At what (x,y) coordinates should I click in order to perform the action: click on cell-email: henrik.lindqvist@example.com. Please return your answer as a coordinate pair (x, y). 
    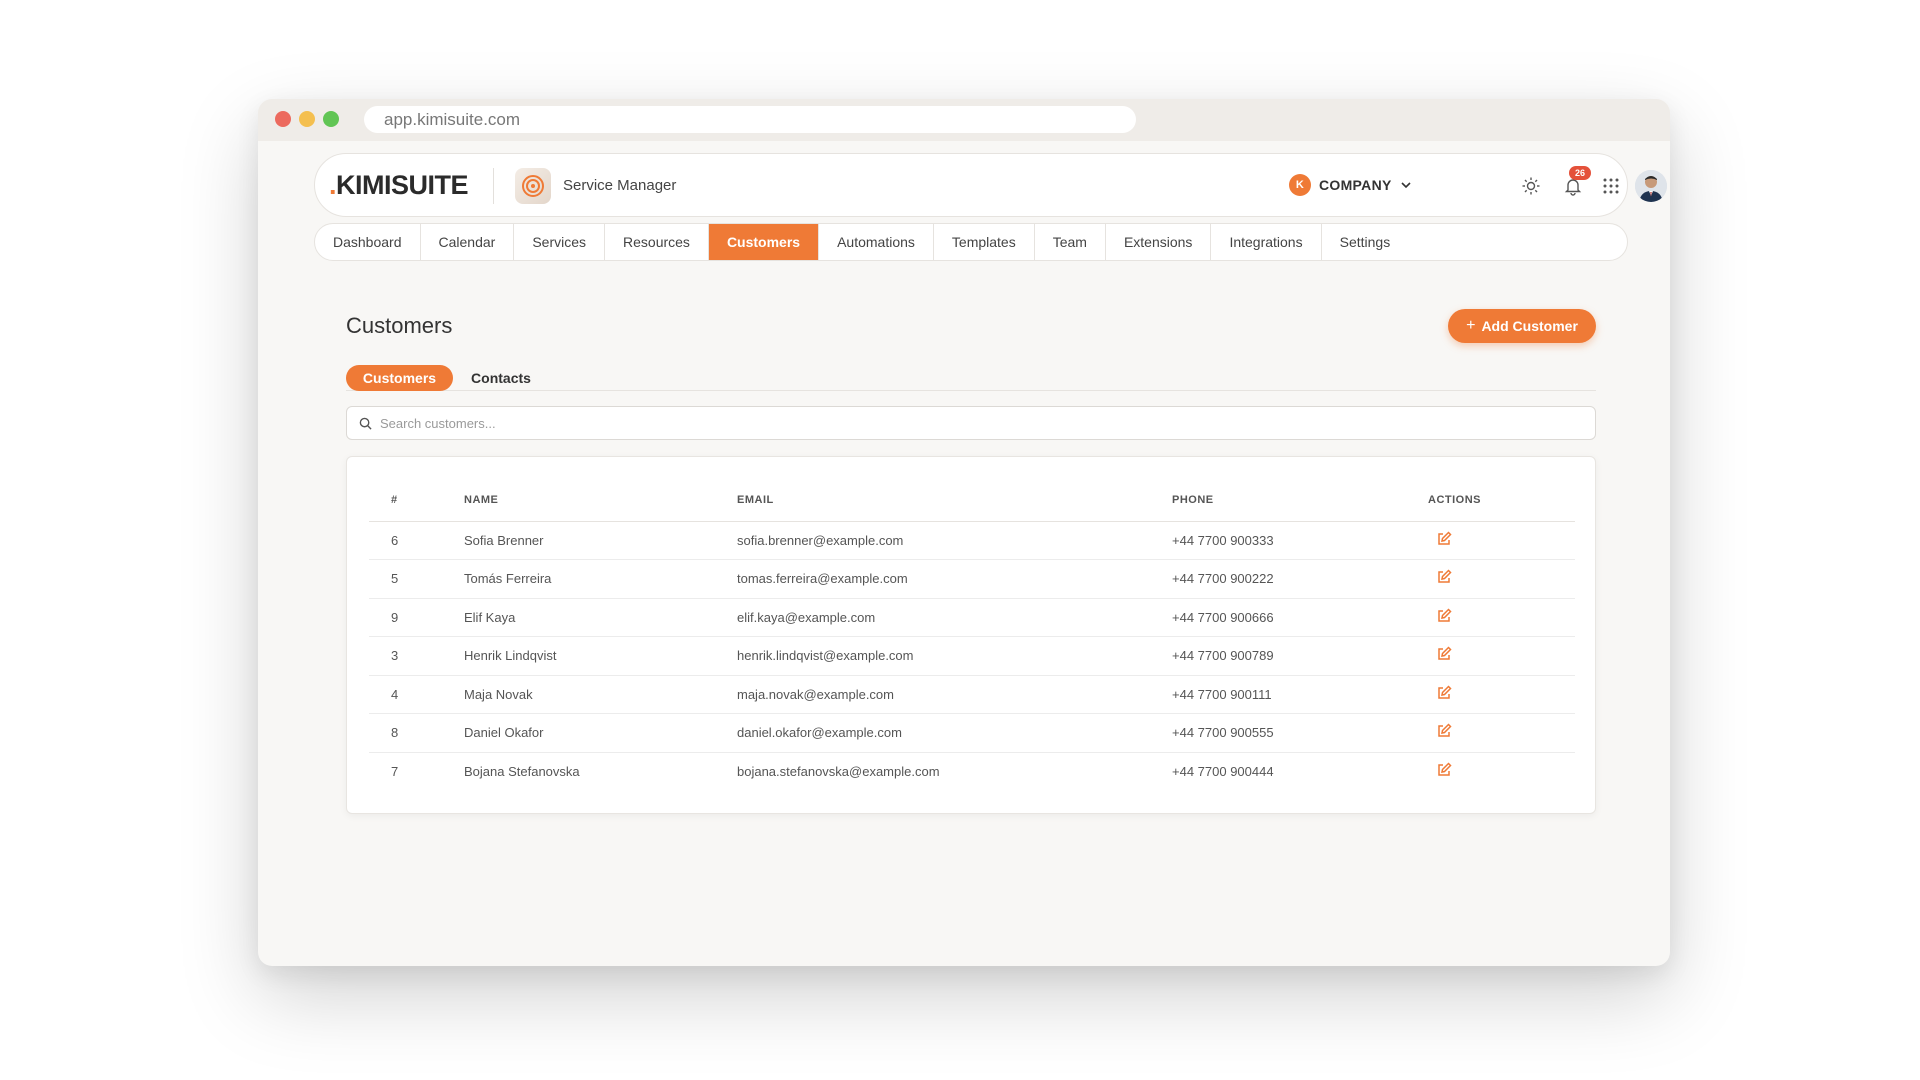
    Looking at the image, I should click on (954, 656).